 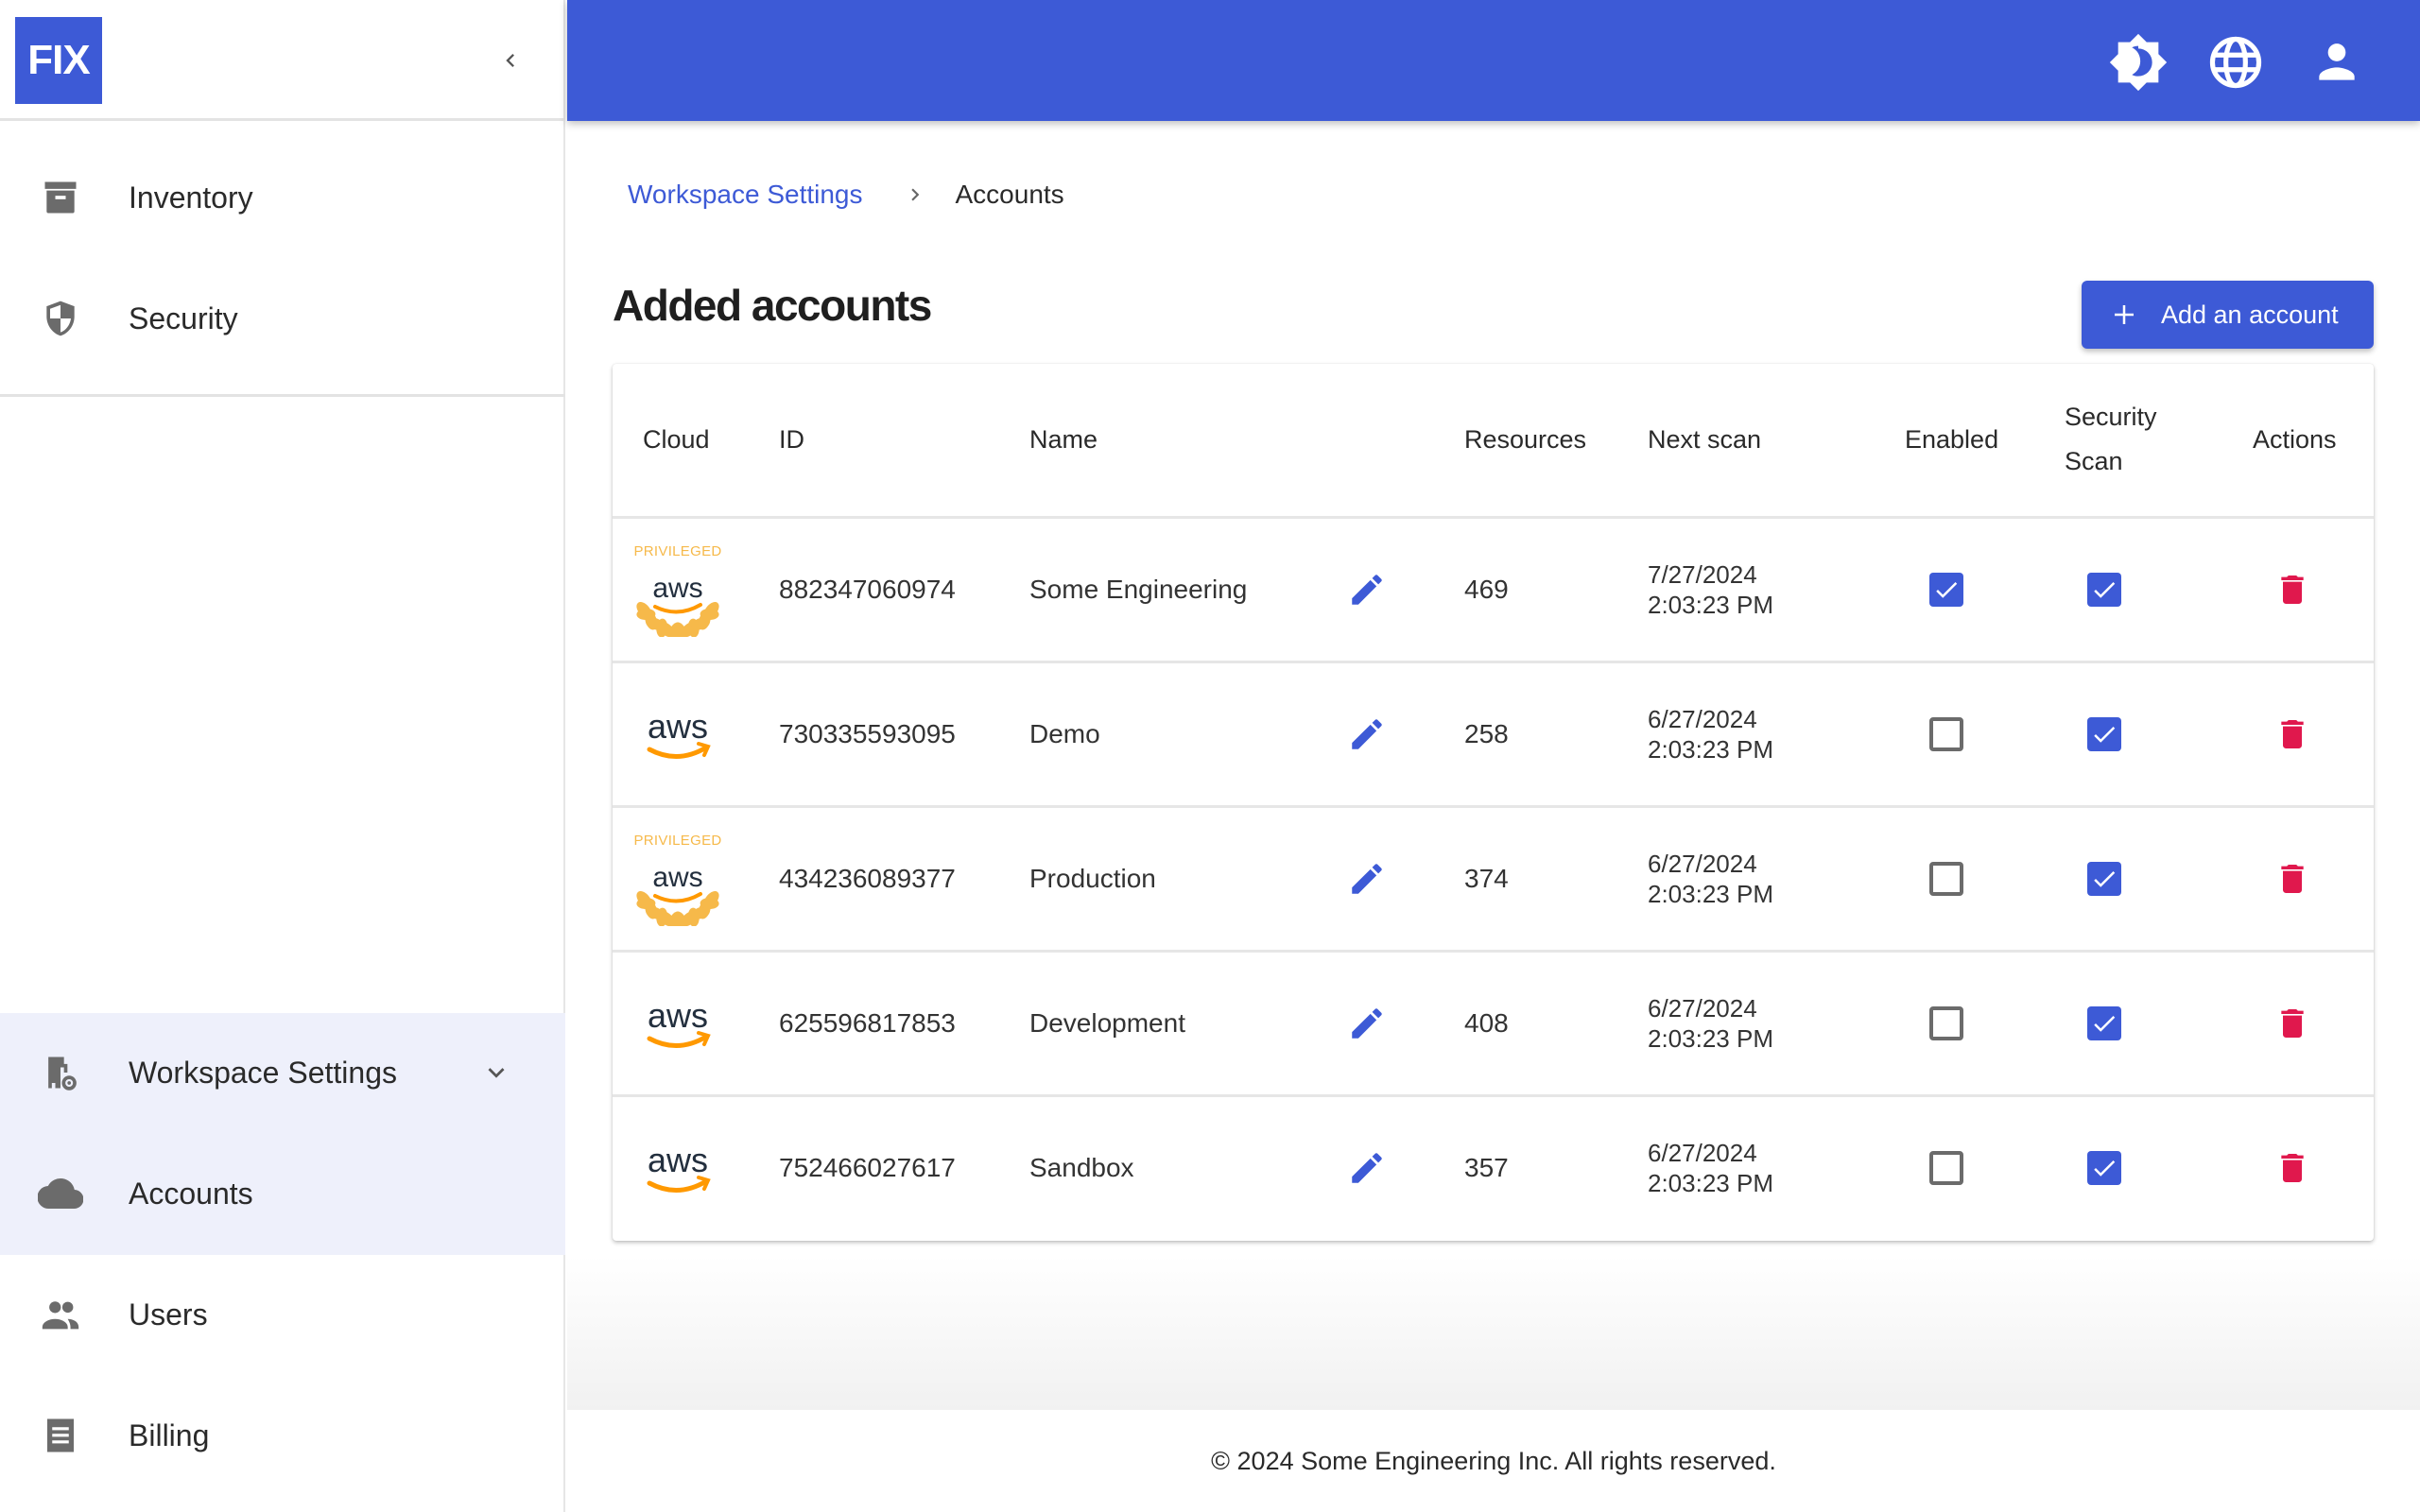 What do you see at coordinates (2094, 461) in the screenshot?
I see `column-header-security-scan-line2: Scan` at bounding box center [2094, 461].